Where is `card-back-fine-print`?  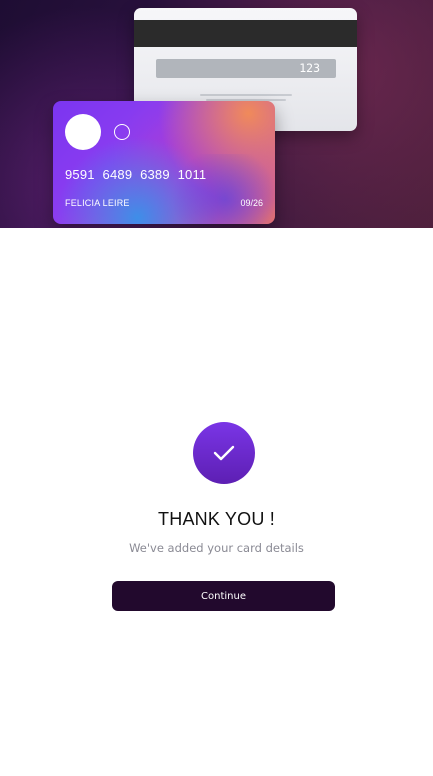
card-back-fine-print is located at coordinates (246, 95).